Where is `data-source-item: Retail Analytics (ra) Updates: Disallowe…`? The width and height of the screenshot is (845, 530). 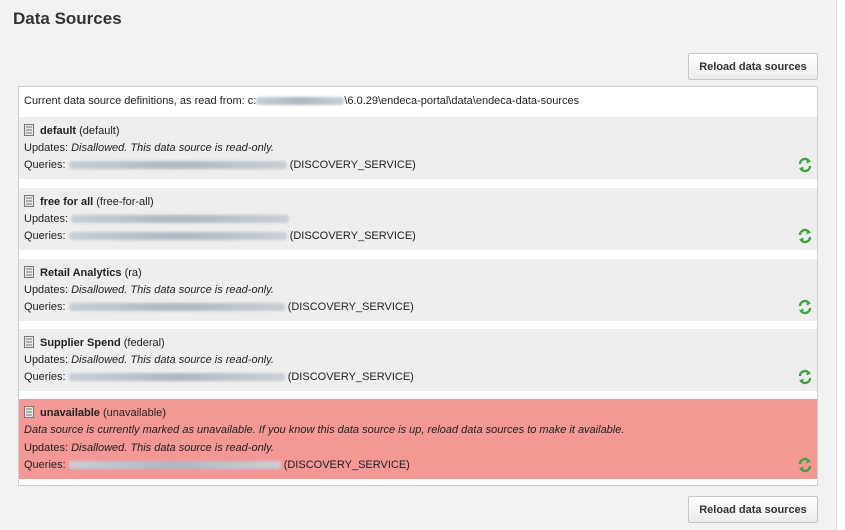
data-source-item: Retail Analytics (ra) Updates: Disallowe… is located at coordinates (418, 290).